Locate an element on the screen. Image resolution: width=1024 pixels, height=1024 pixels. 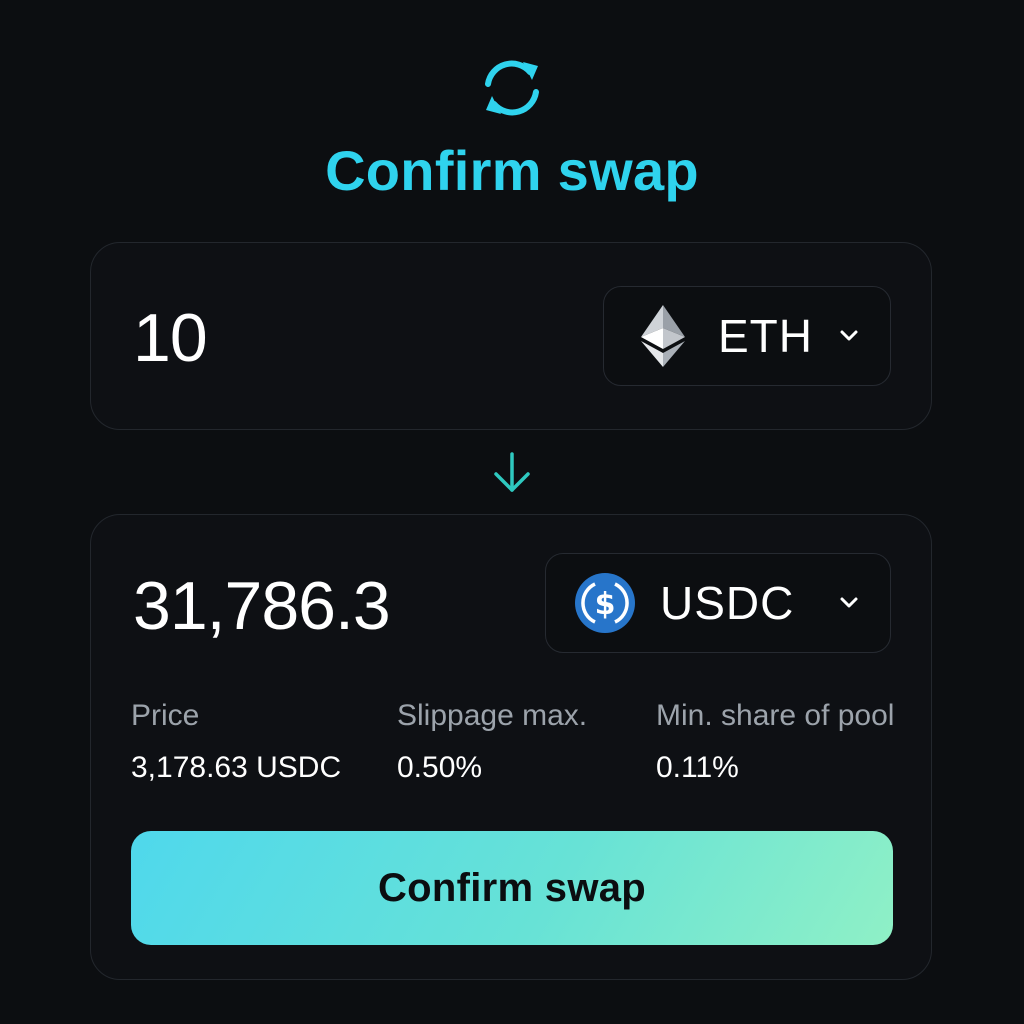
arrow-down-icon is located at coordinates (512, 472).